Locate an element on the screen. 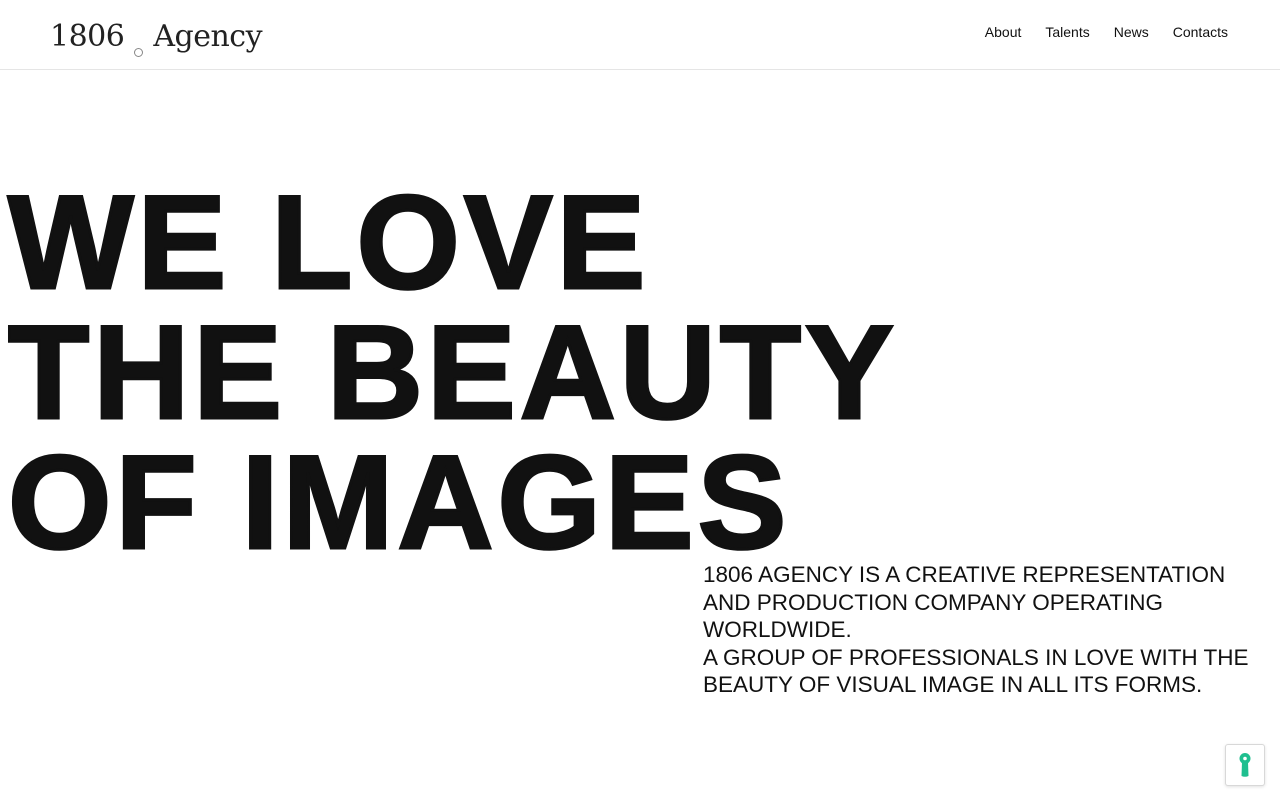 This screenshot has height=800, width=1280. hero-line-1: WE LOVE is located at coordinates (328, 243).